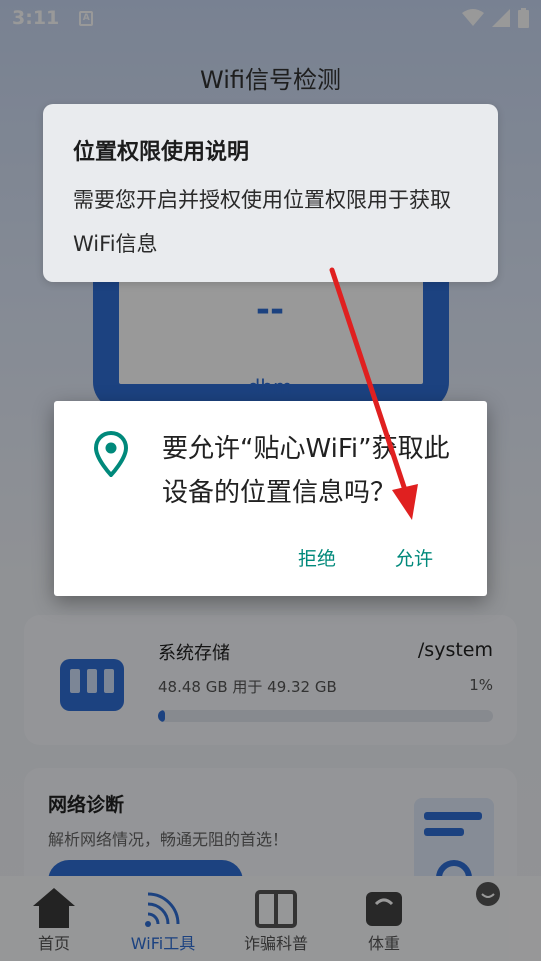 The height and width of the screenshot is (961, 541). Describe the element at coordinates (161, 152) in the screenshot. I see `explanation-title: 位置权限使用说明` at that location.